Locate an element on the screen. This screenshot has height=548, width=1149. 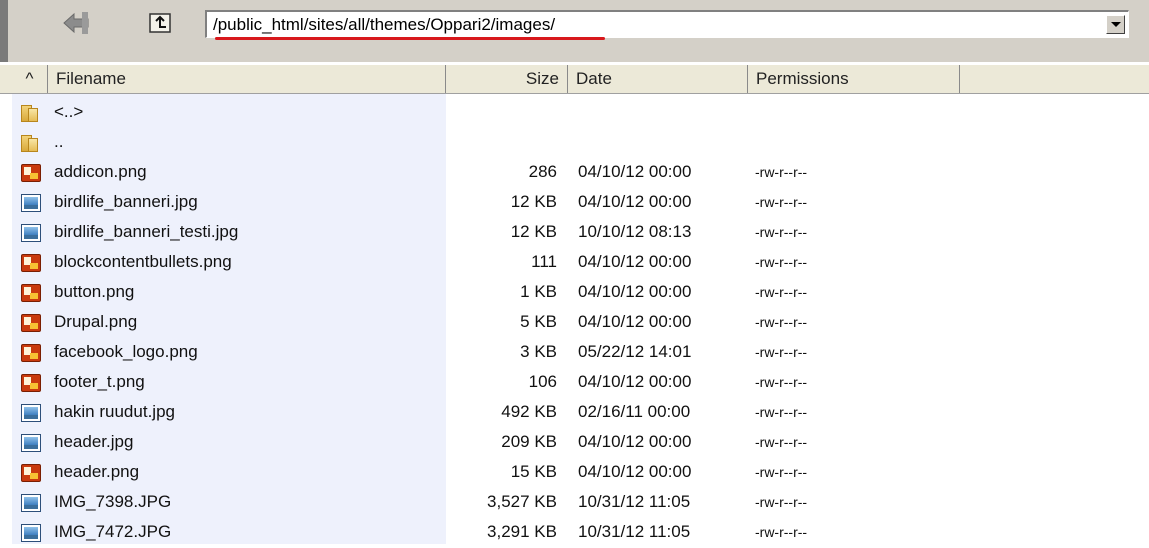
column-header: ^ Filename Size Date Permissions is located at coordinates (574, 79).